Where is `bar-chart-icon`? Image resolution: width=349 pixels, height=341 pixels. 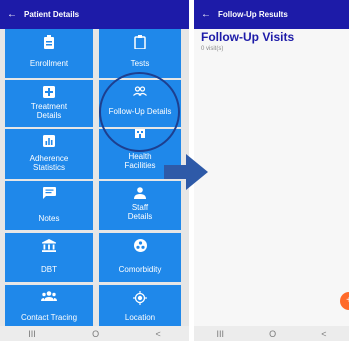
bar-chart-icon is located at coordinates (49, 141).